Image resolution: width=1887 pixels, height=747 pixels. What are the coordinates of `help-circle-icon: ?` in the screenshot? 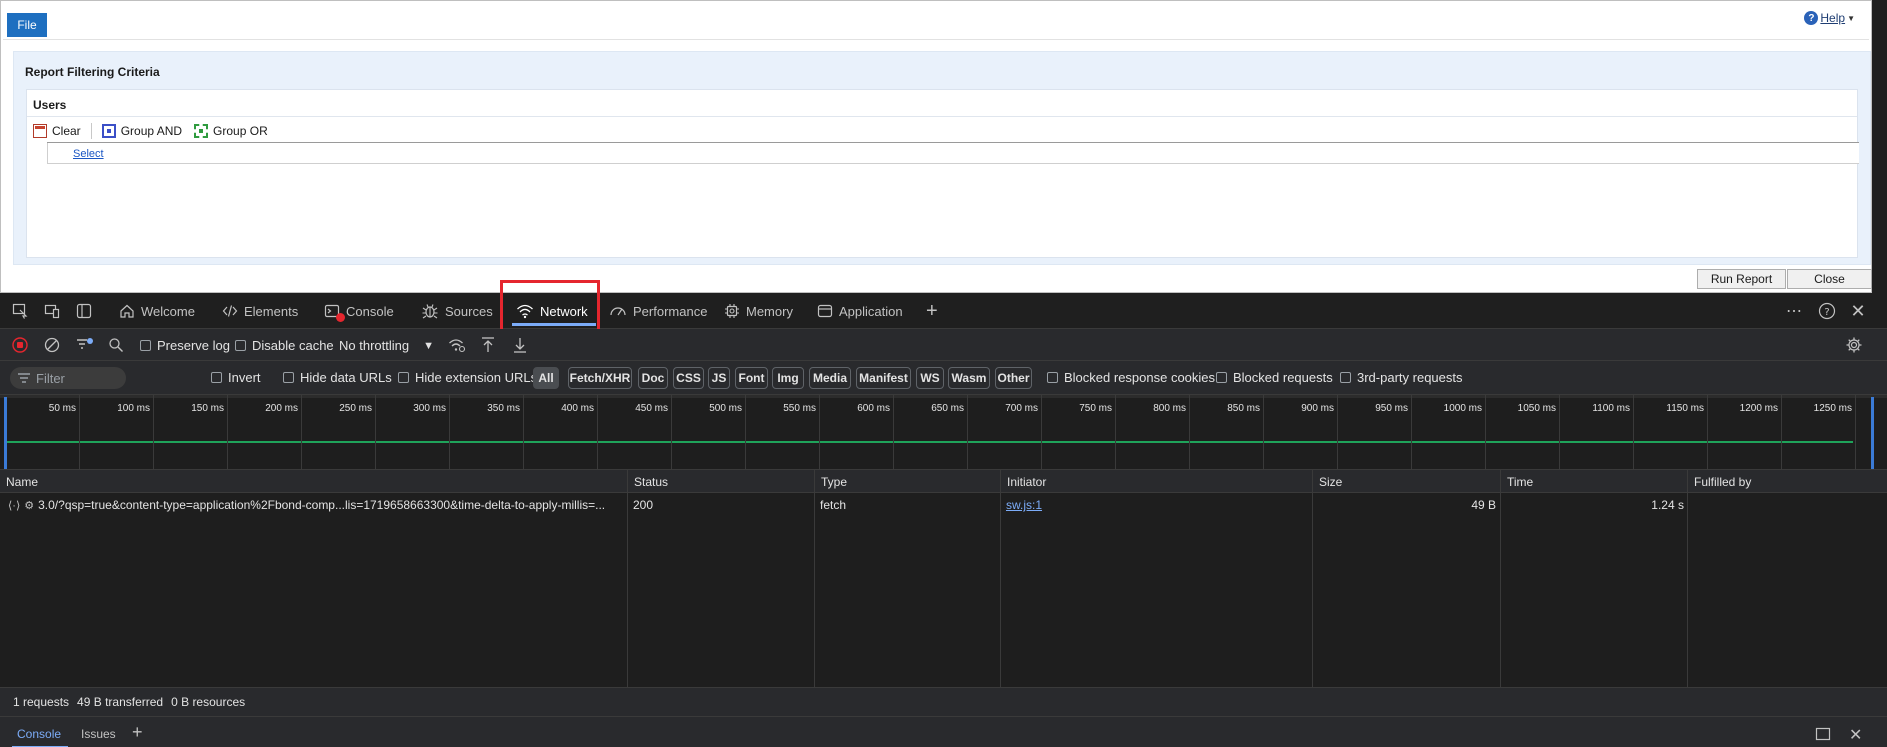 It's located at (1827, 311).